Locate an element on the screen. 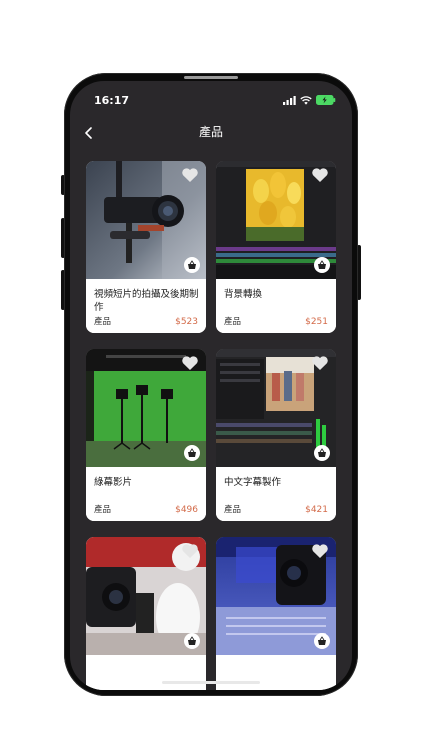  page-title: 產品 is located at coordinates (210, 132).